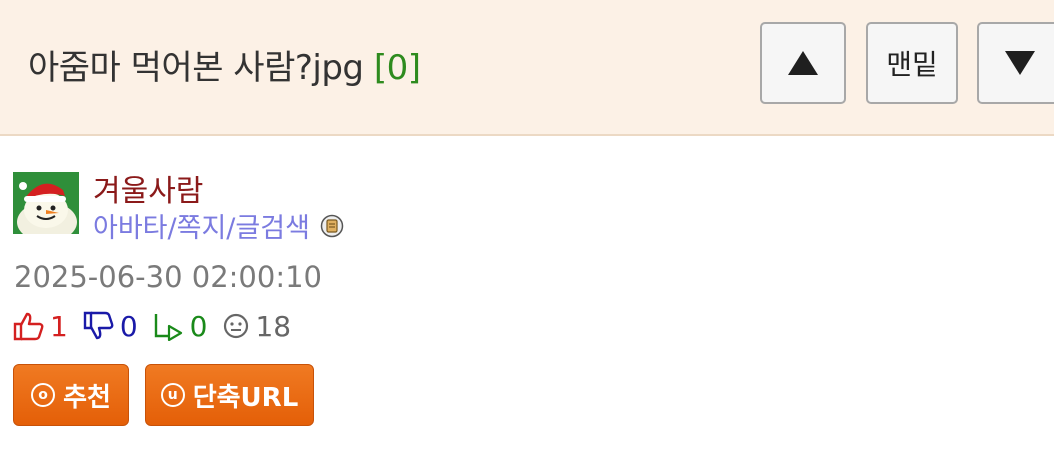 This screenshot has width=1054, height=454. I want to click on triangle-down-icon, so click(1020, 63).